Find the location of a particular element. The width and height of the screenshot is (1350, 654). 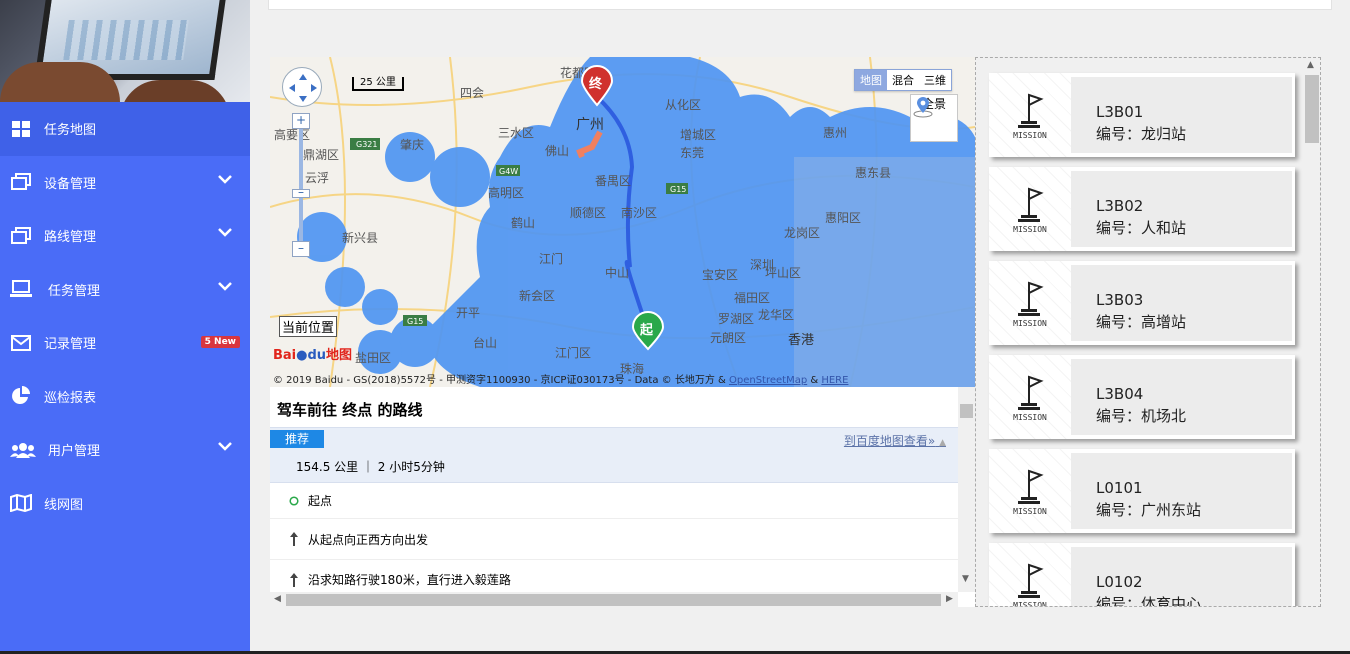

route-step: 沿求知路行驶180米，直行进入毅莲路 is located at coordinates (614, 576).